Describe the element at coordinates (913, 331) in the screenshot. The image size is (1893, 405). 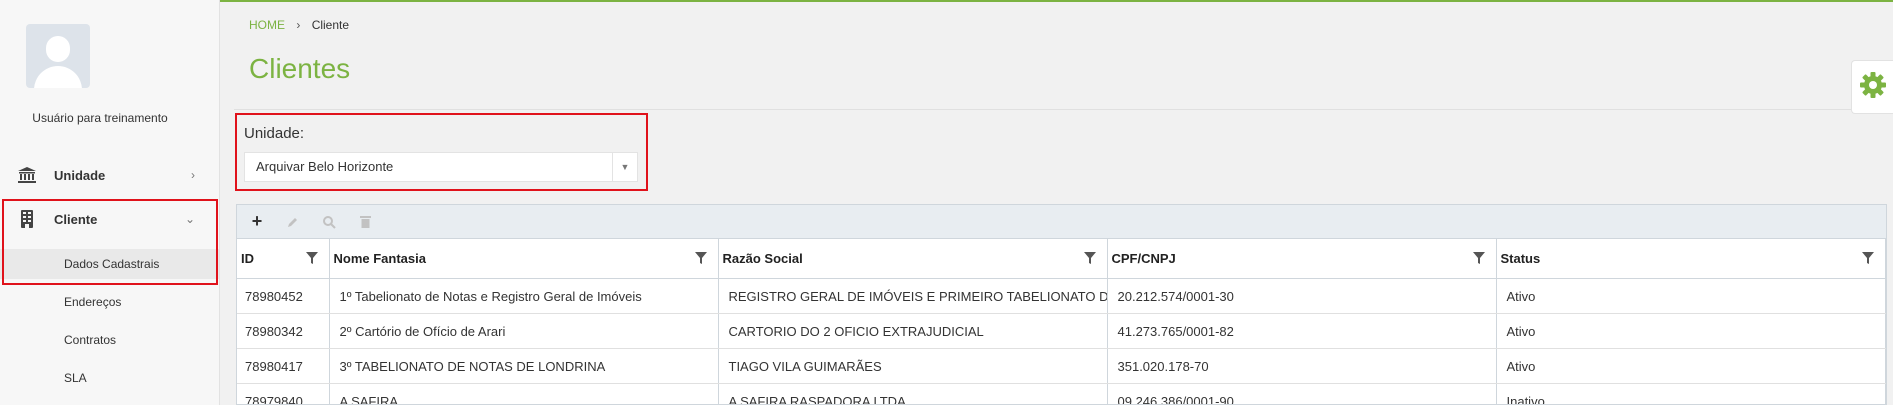
I see `cell-razao-social: CARTORIO DO 2 OFICIO EXTRAJUDICIAL` at that location.